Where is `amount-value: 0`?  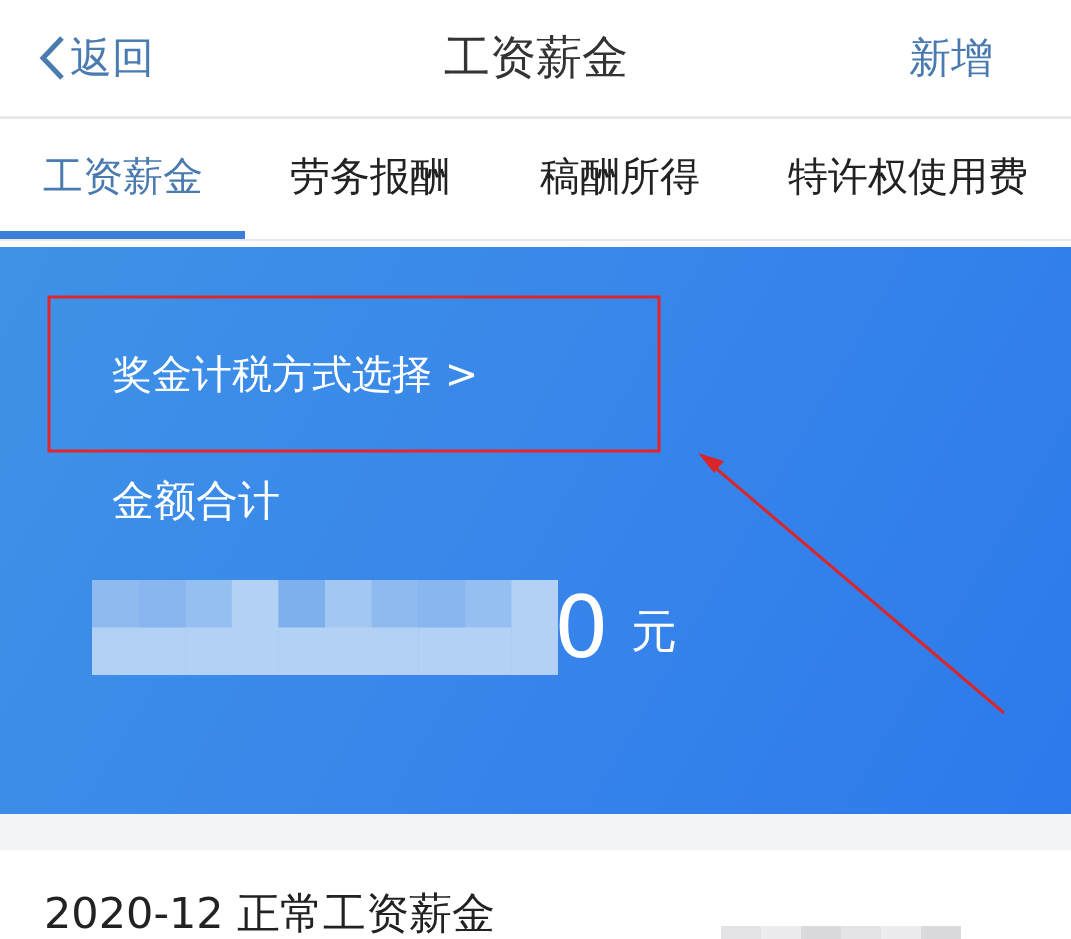
amount-value: 0 is located at coordinates (581, 627).